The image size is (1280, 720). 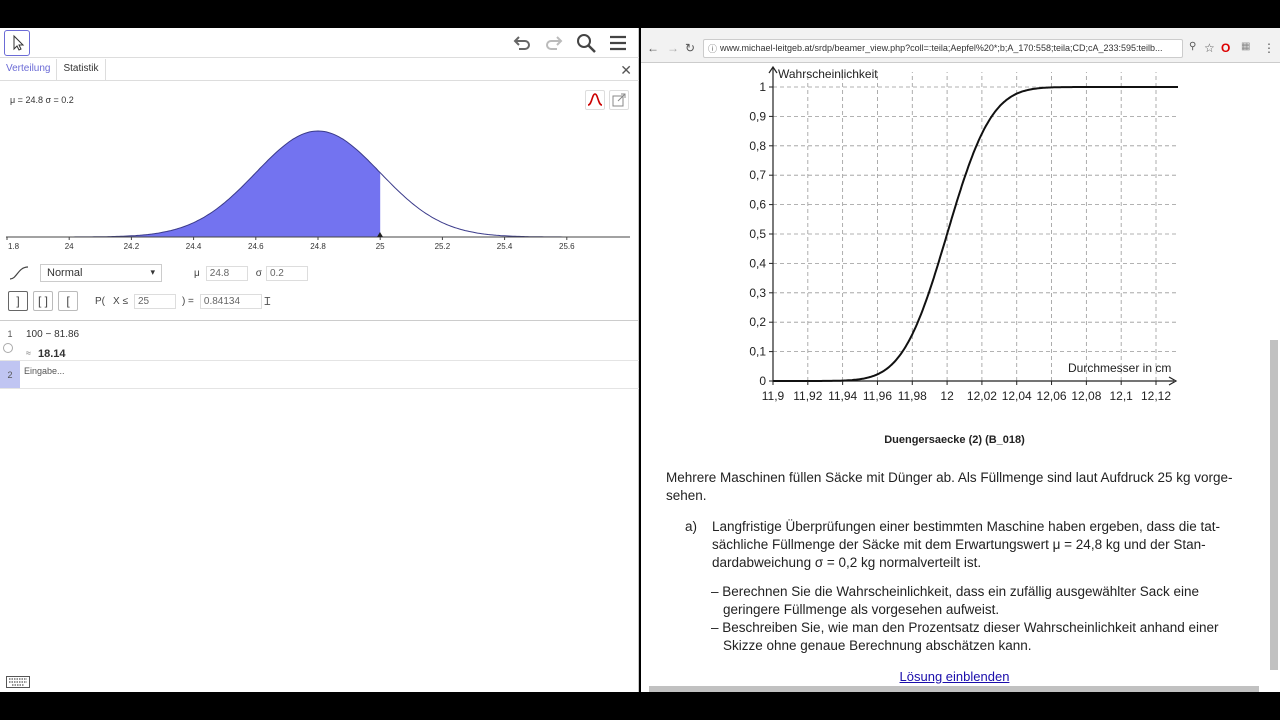 What do you see at coordinates (757, 352) in the screenshot?
I see `y-tick-label: 0,1` at bounding box center [757, 352].